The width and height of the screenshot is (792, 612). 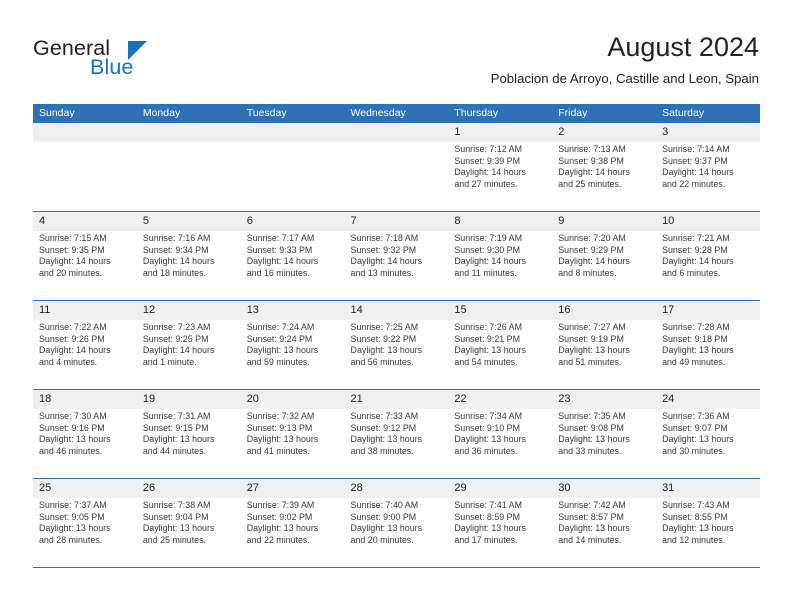 I want to click on day-number: 1, so click(x=500, y=132).